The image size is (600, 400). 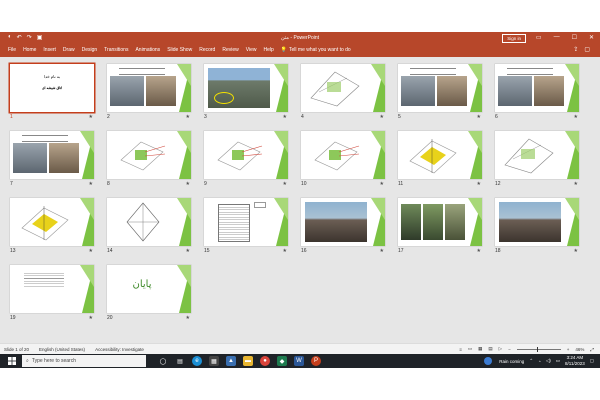 What do you see at coordinates (49, 50) in the screenshot?
I see `ribbon-tab-insert: Insert` at bounding box center [49, 50].